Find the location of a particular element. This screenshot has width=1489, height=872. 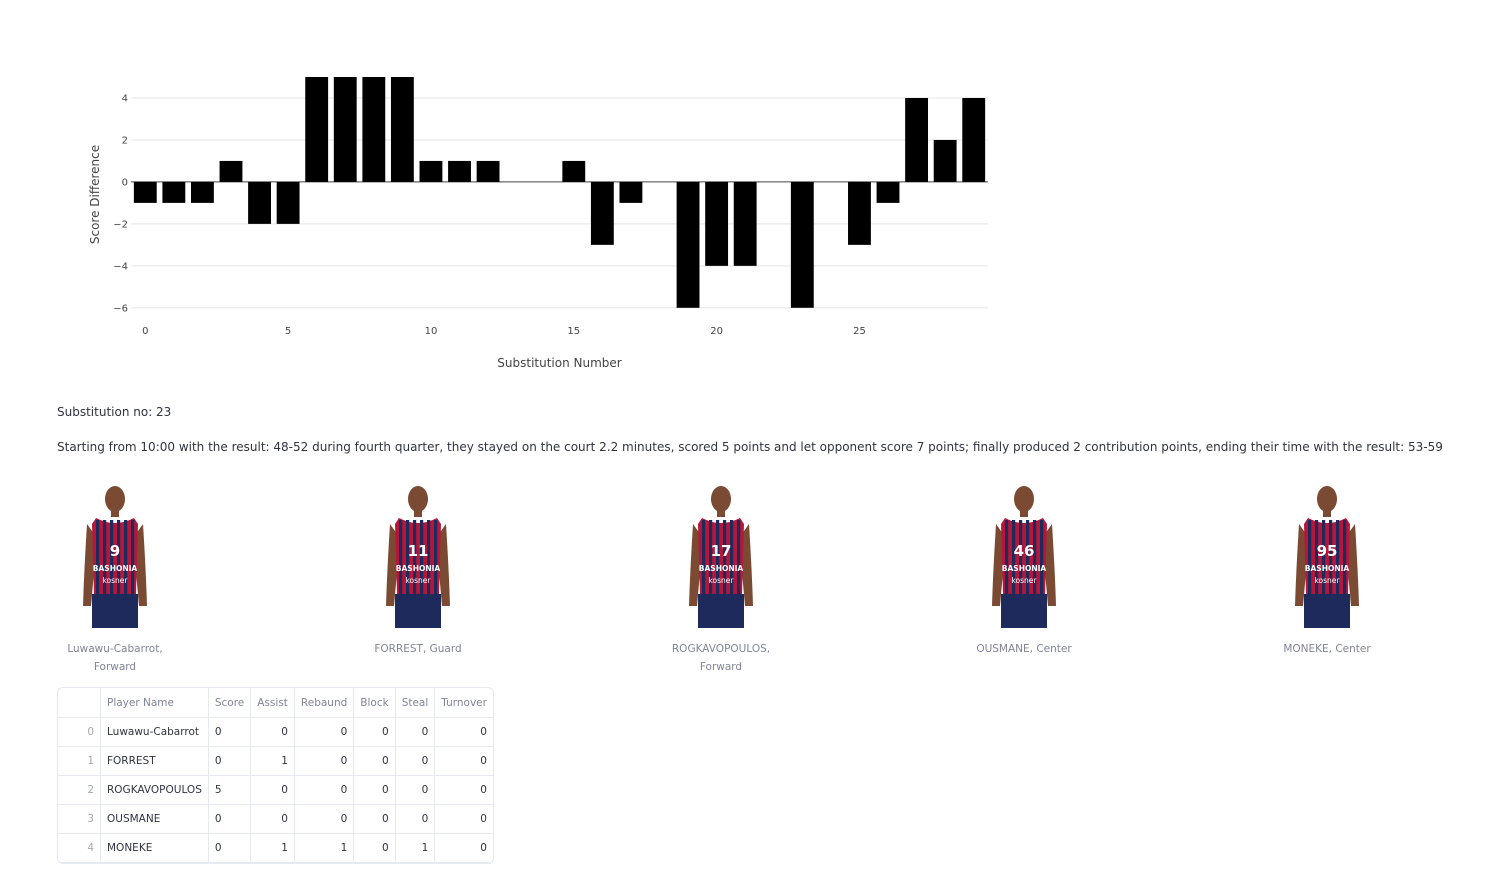

row-index: 3 is located at coordinates (79, 819).